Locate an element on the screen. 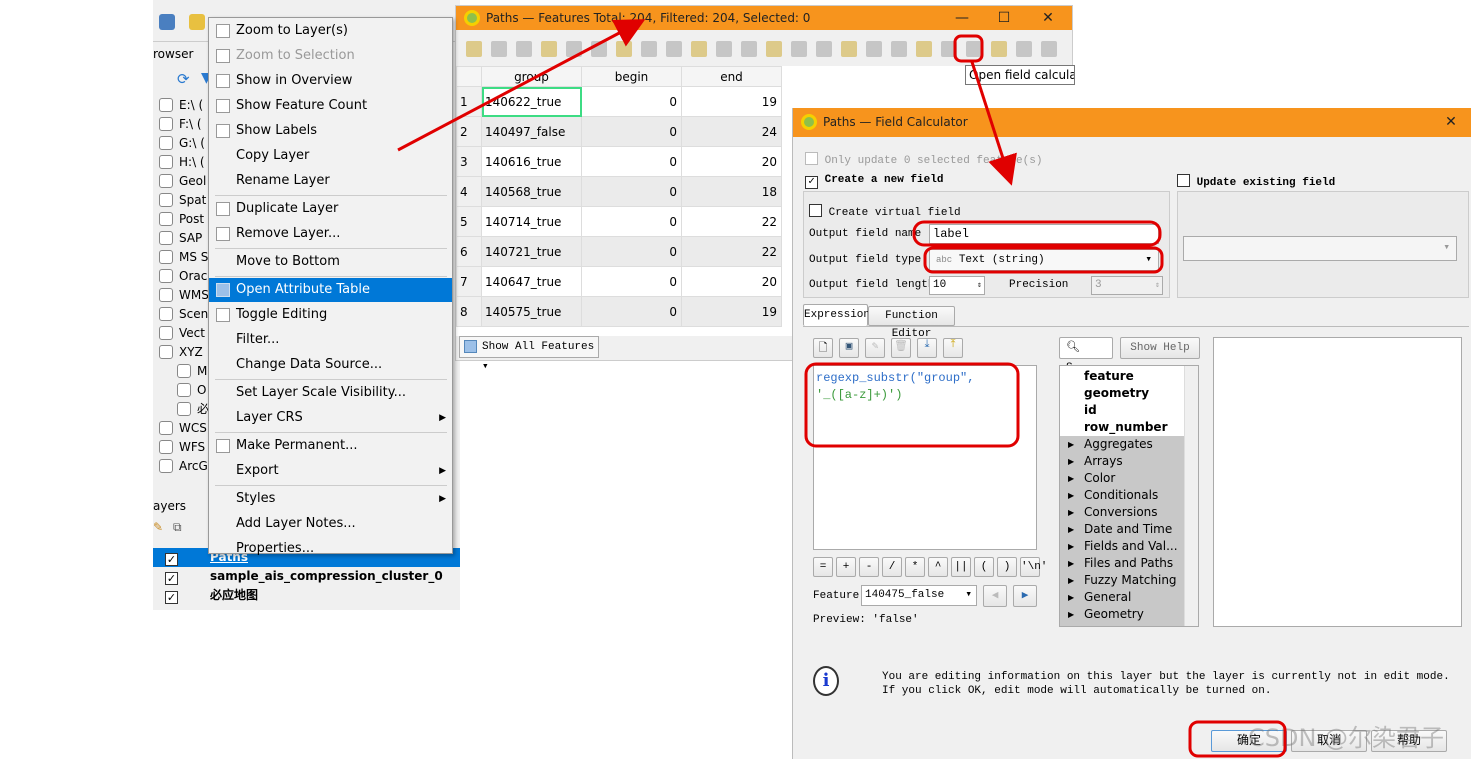  invert-icon is located at coordinates (749, 49).